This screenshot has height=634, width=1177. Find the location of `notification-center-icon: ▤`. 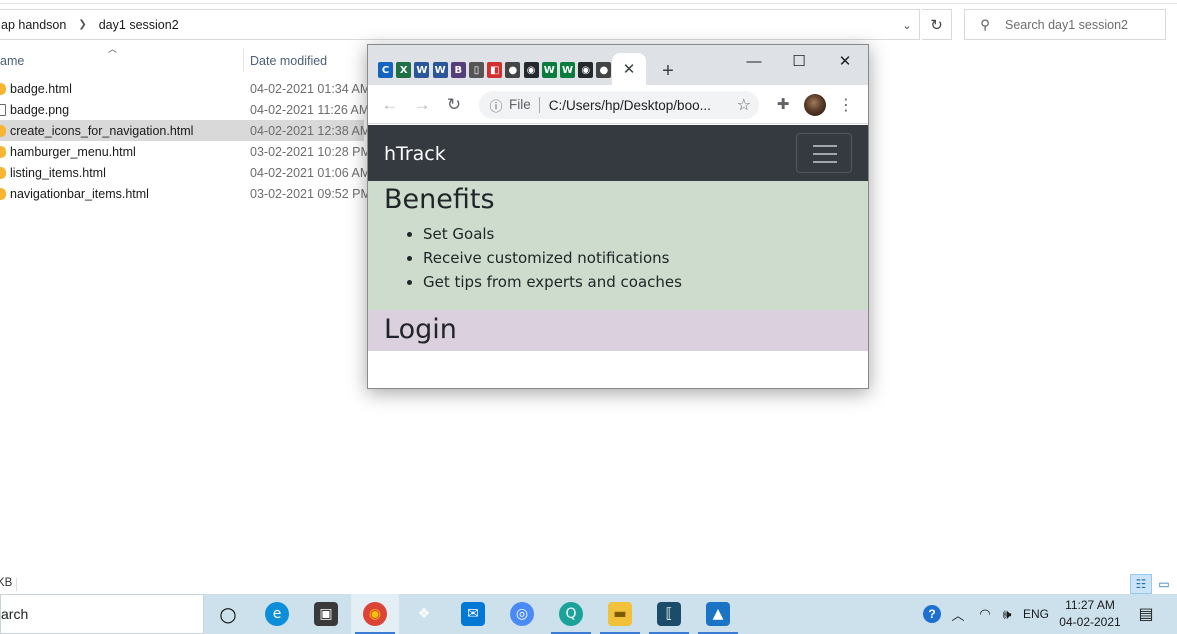

notification-center-icon: ▤ is located at coordinates (1146, 614).